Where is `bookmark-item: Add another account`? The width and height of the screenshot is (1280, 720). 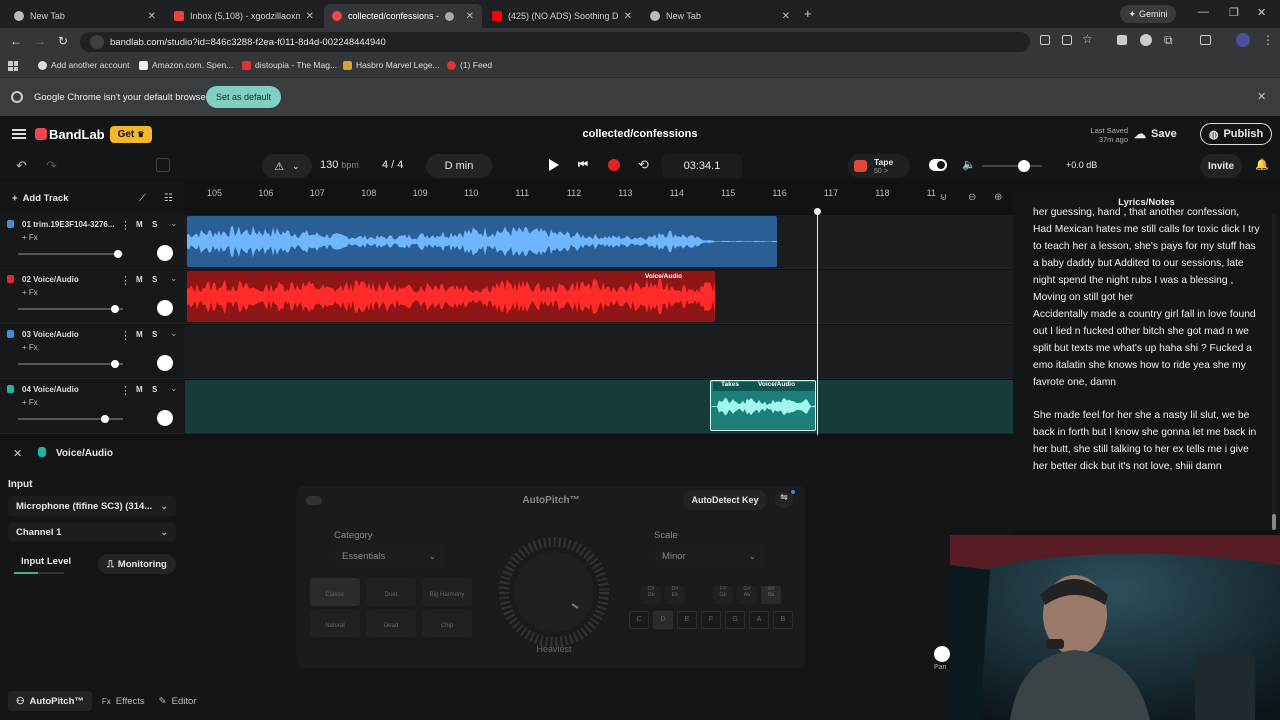 bookmark-item: Add another account is located at coordinates (83, 65).